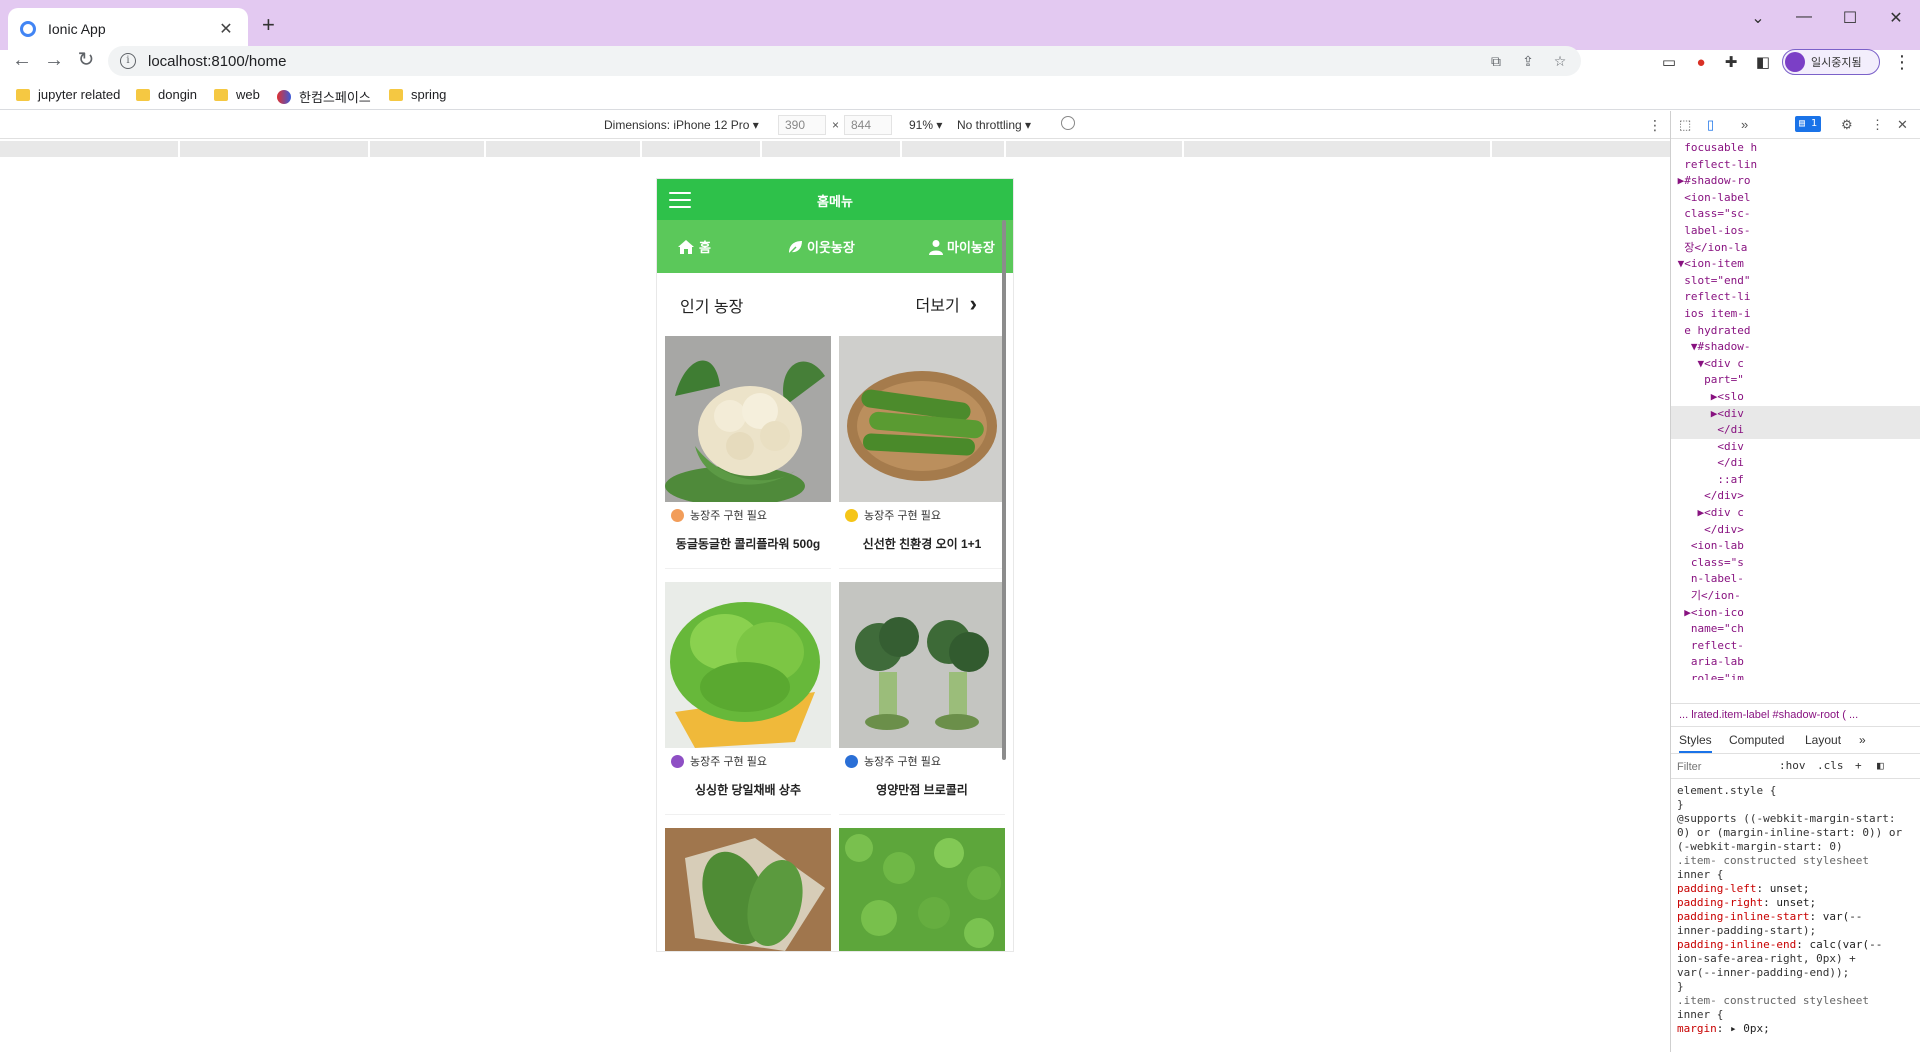 This screenshot has height=1052, width=1920. I want to click on dom-tree-line: 장</ion-la, so click(1795, 248).